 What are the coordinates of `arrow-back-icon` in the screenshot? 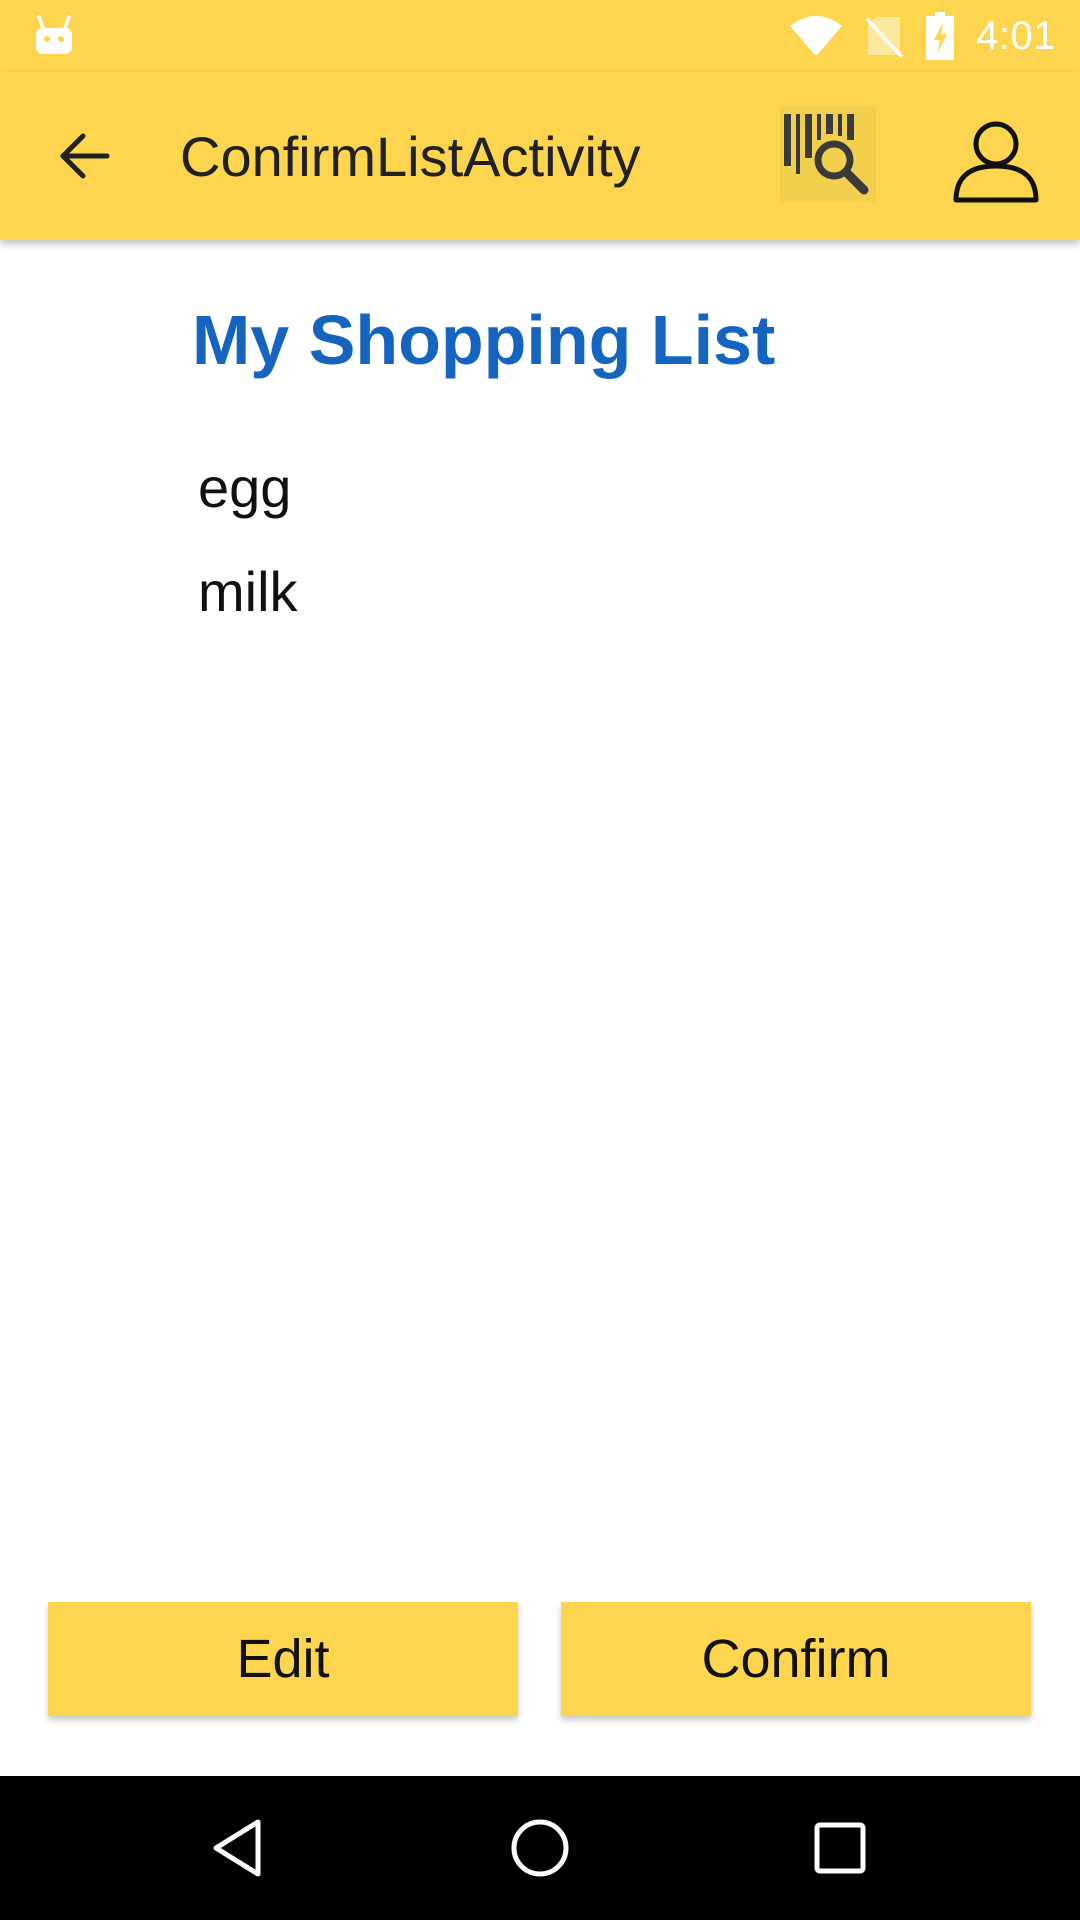 It's located at (85, 156).